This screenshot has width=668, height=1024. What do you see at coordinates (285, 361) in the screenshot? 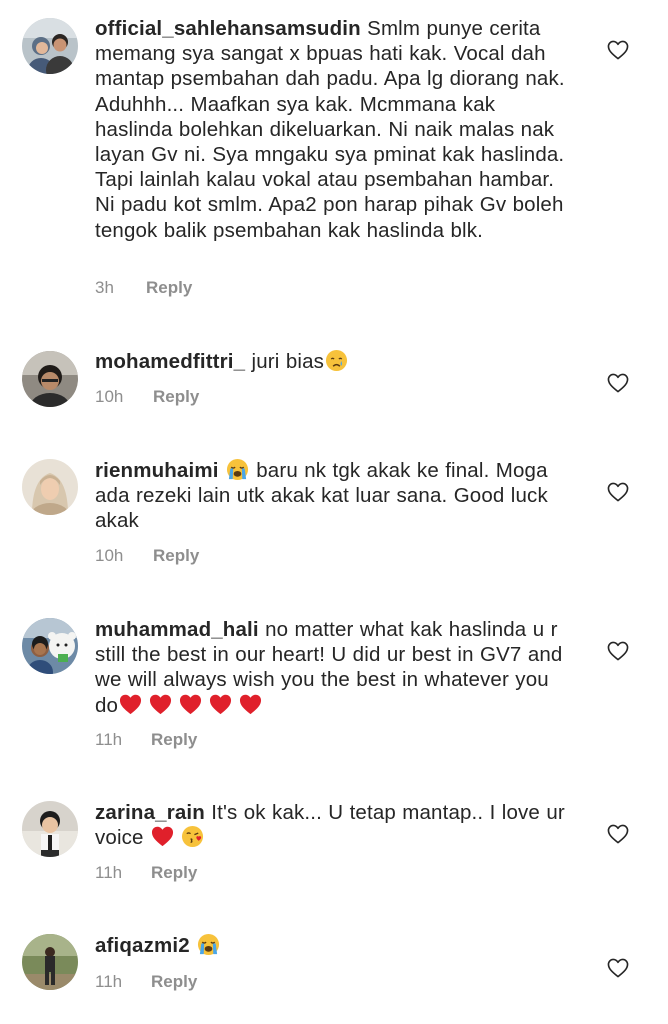
I see `comment-text: juri bias` at bounding box center [285, 361].